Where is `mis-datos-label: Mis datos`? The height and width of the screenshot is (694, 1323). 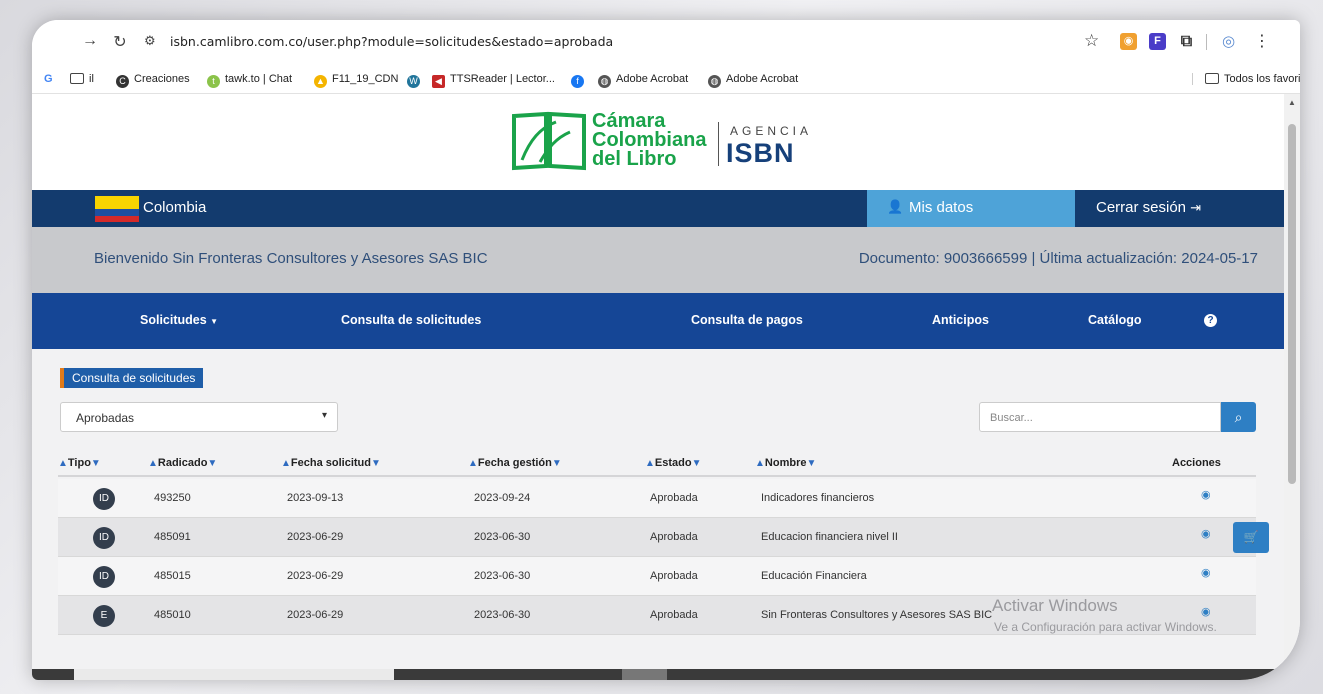
mis-datos-label: Mis datos is located at coordinates (941, 207).